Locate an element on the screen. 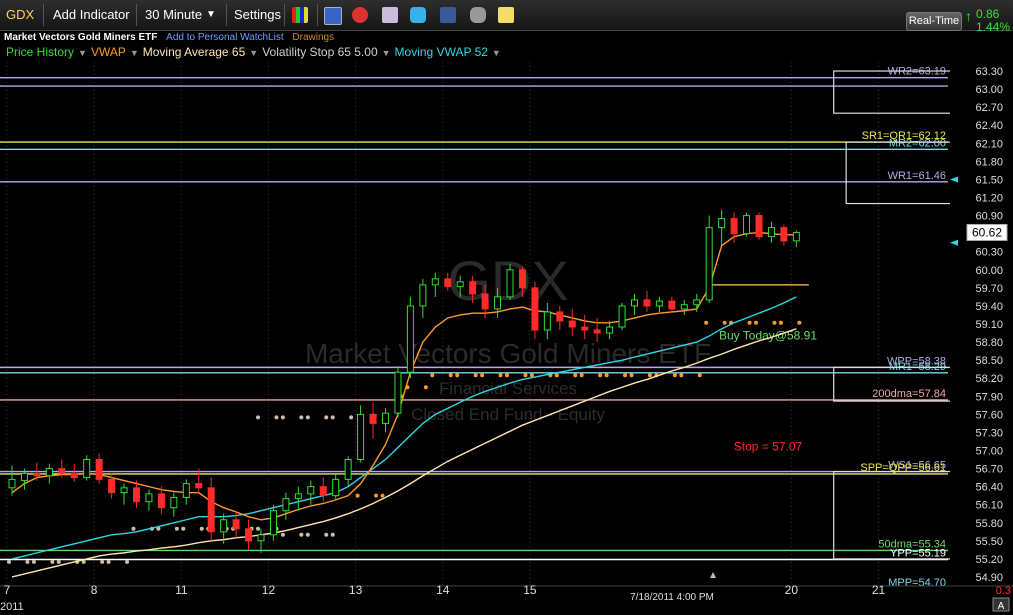 This screenshot has height=615, width=1013. y-tick-label: 57.90 is located at coordinates (989, 397).